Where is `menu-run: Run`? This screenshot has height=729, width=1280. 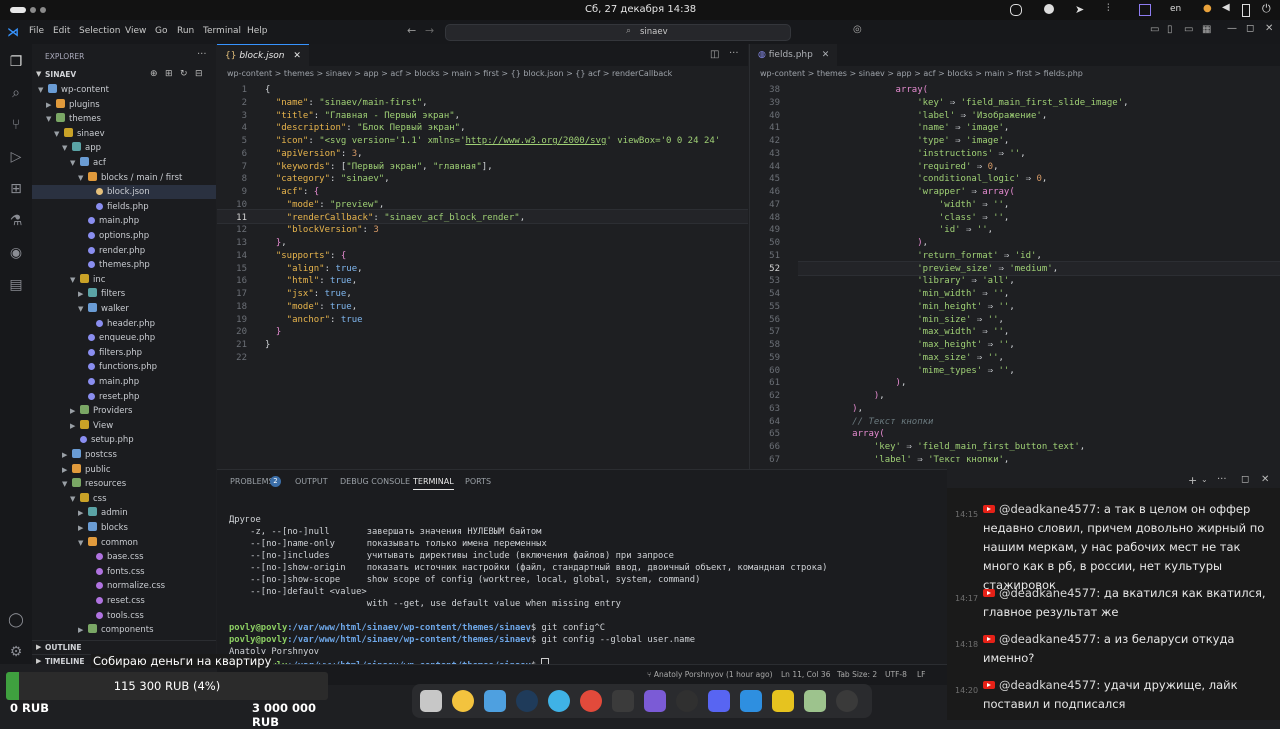 menu-run: Run is located at coordinates (185, 31).